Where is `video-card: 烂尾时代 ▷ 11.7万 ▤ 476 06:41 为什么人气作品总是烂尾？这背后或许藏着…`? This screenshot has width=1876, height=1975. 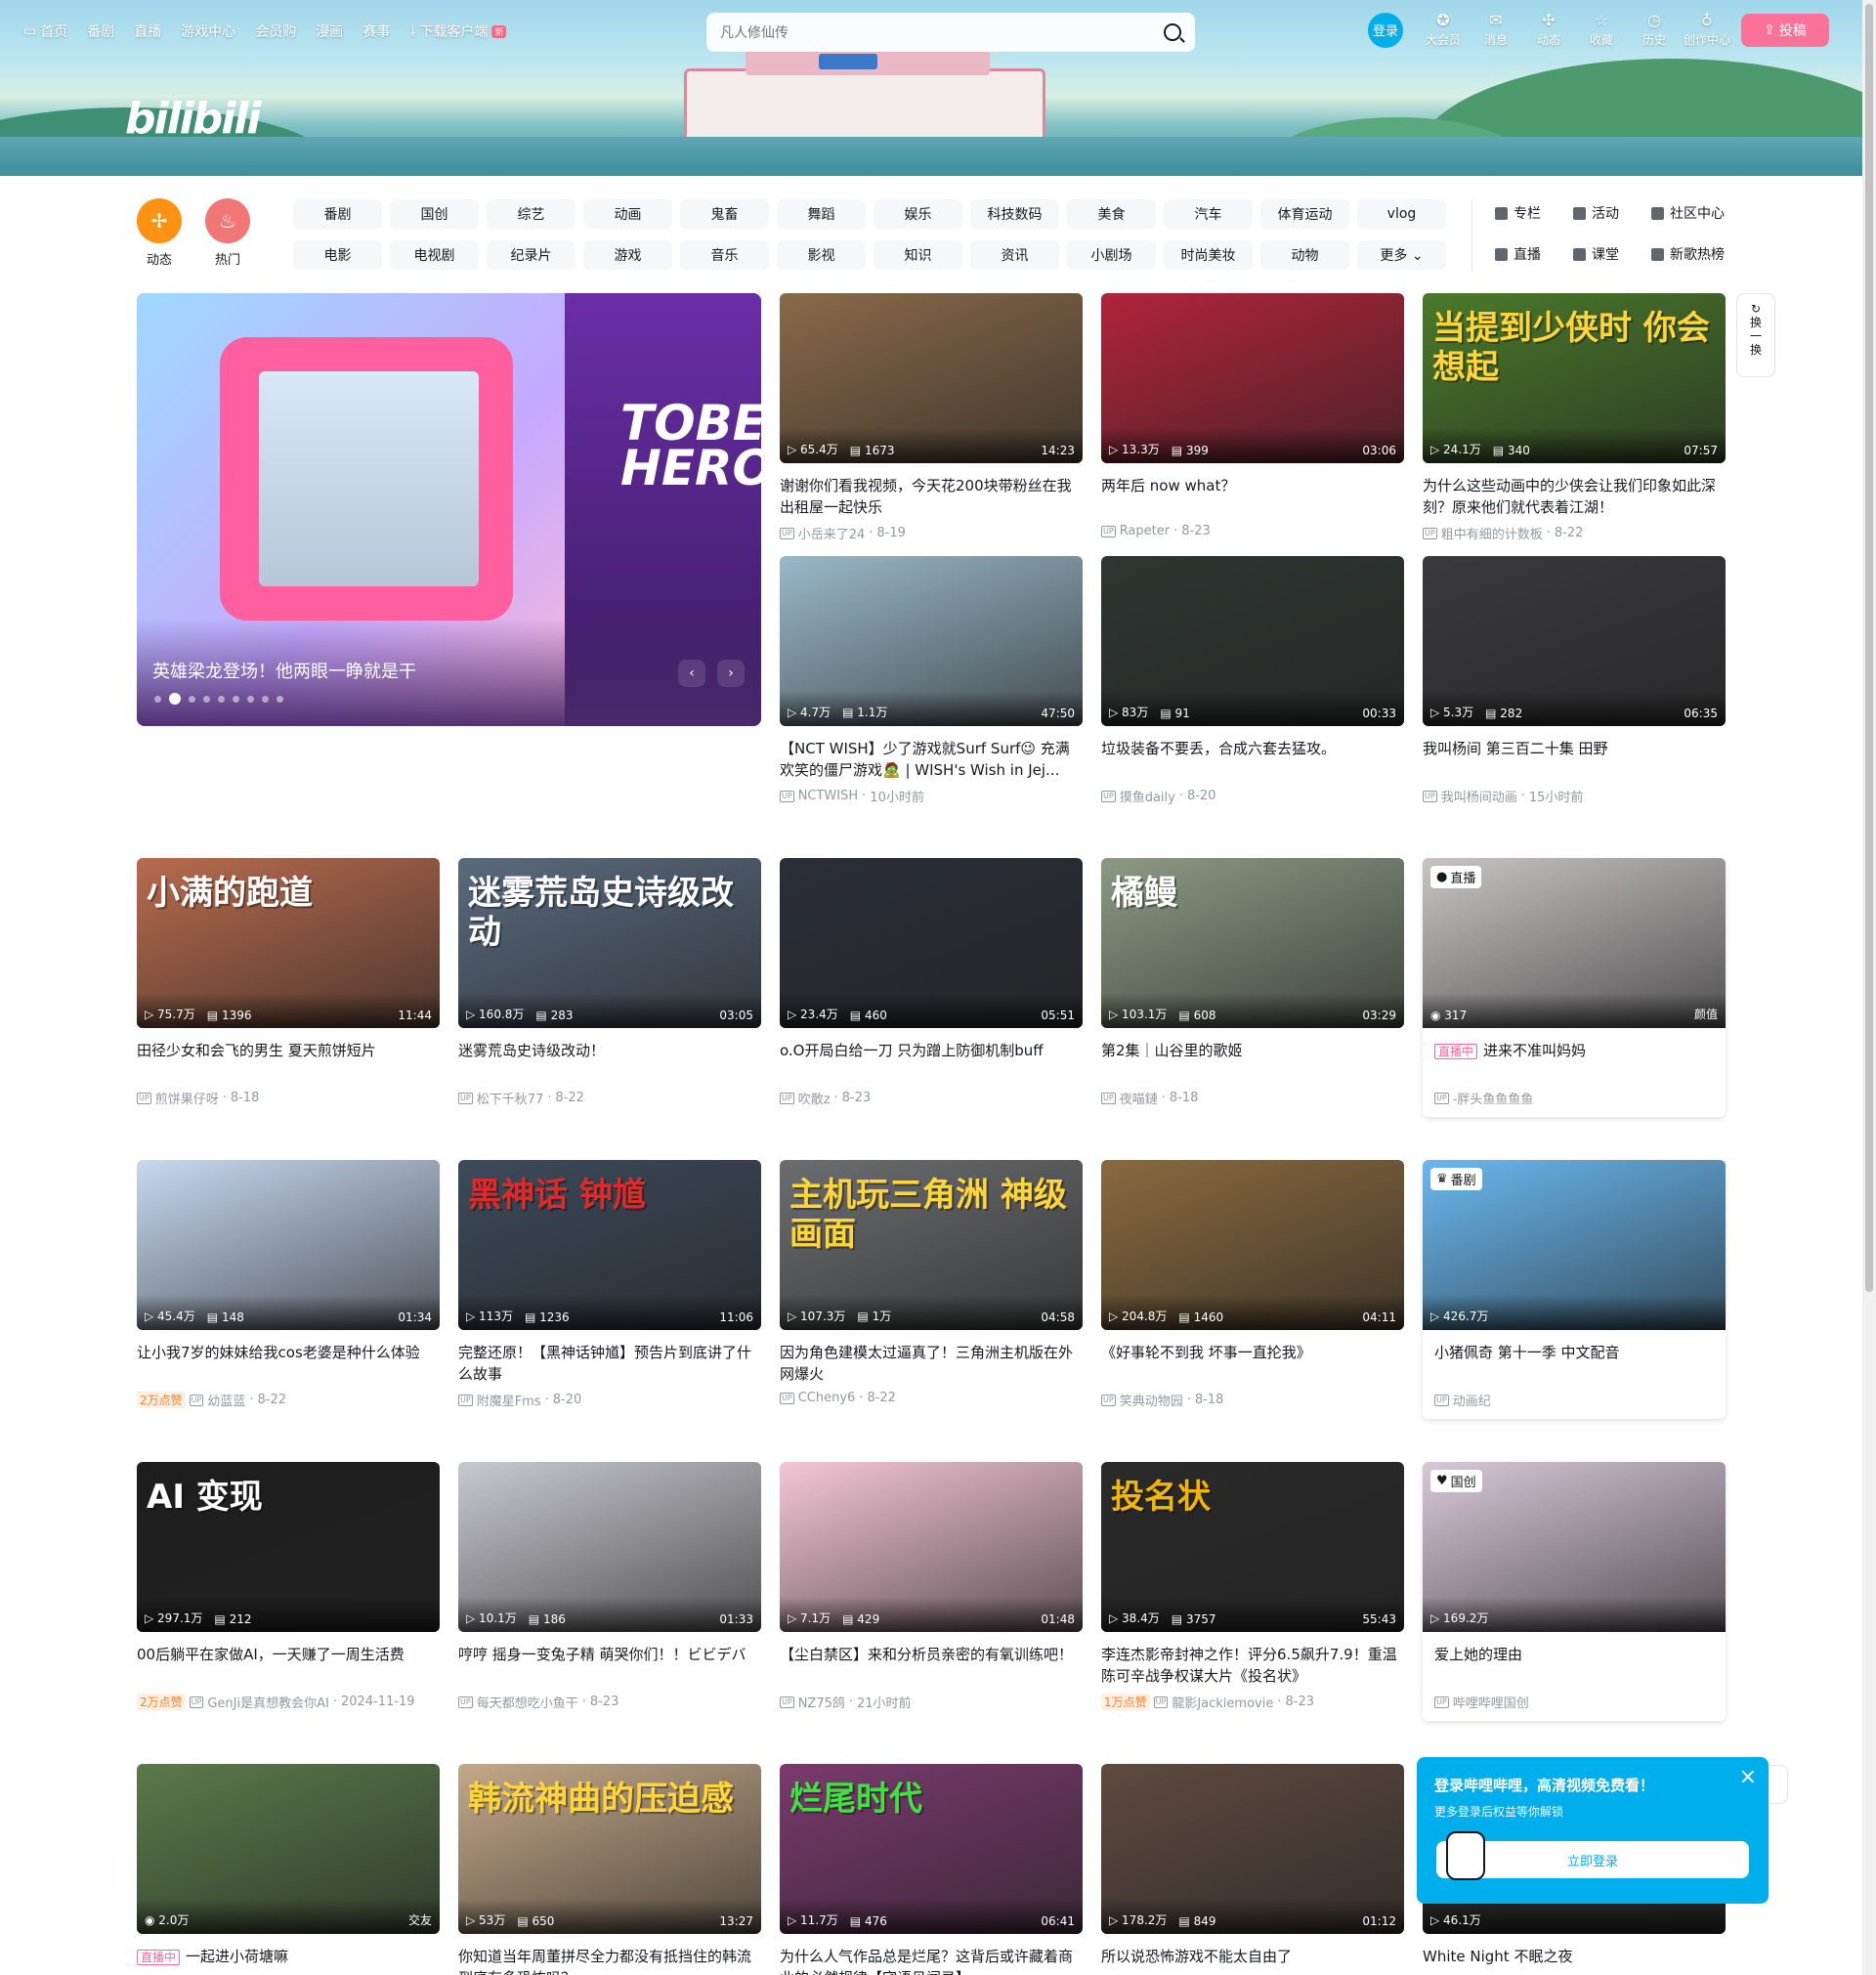
video-card: 烂尾时代 ▷ 11.7万 ▤ 476 06:41 为什么人气作品总是烂尾？这背后或许藏着… is located at coordinates (931, 1870).